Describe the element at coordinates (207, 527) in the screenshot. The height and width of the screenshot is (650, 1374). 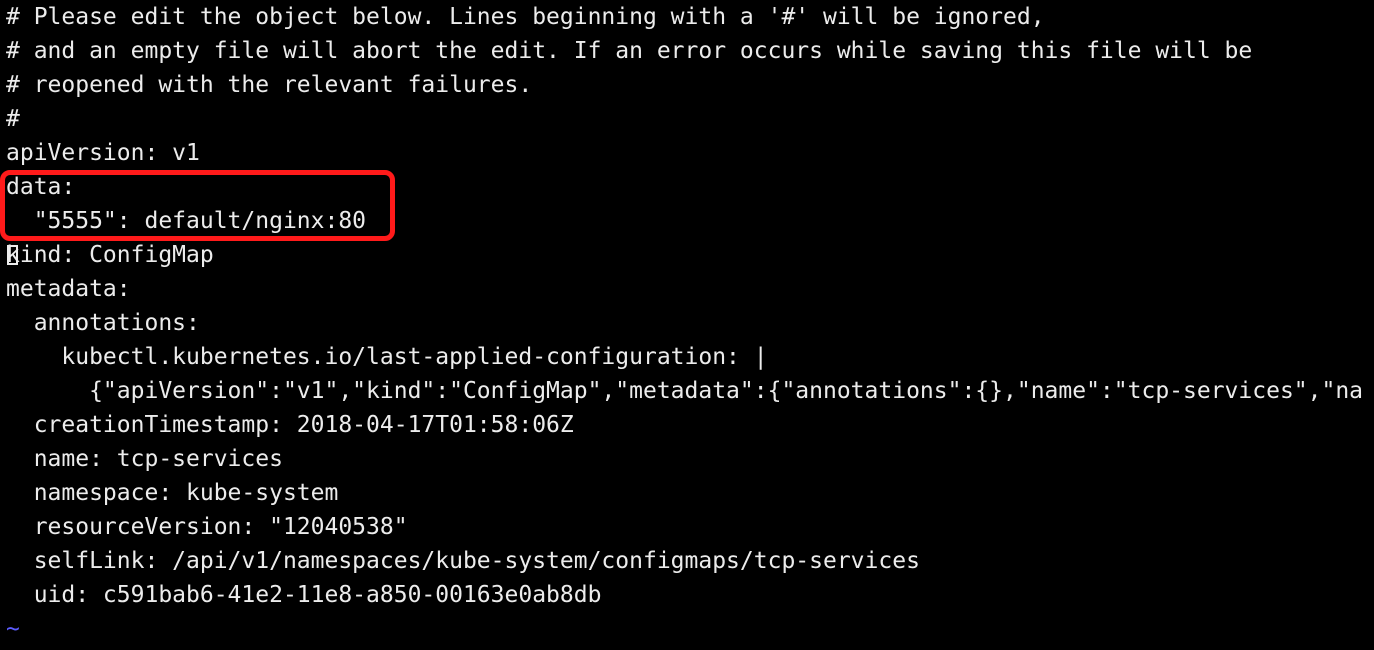
I see `yaml-line: resourceVersion: "12040538"` at that location.